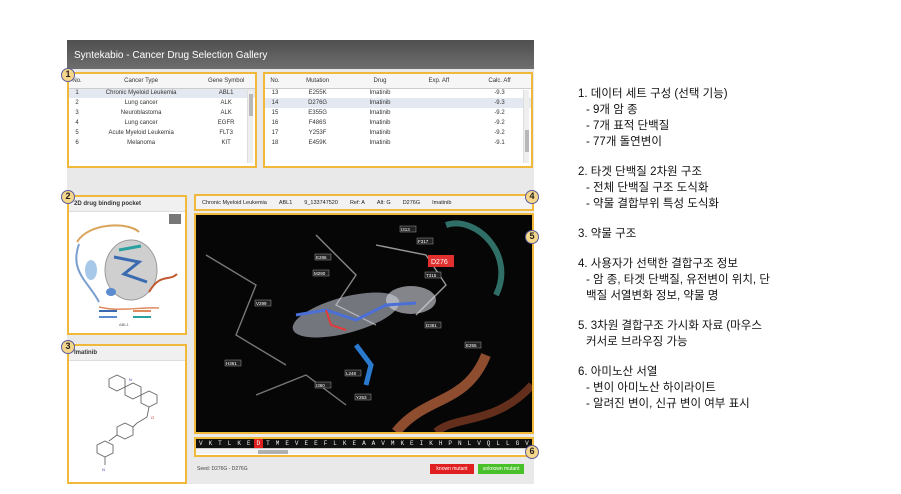  What do you see at coordinates (326, 443) in the screenshot?
I see `sequence-residue: F` at bounding box center [326, 443].